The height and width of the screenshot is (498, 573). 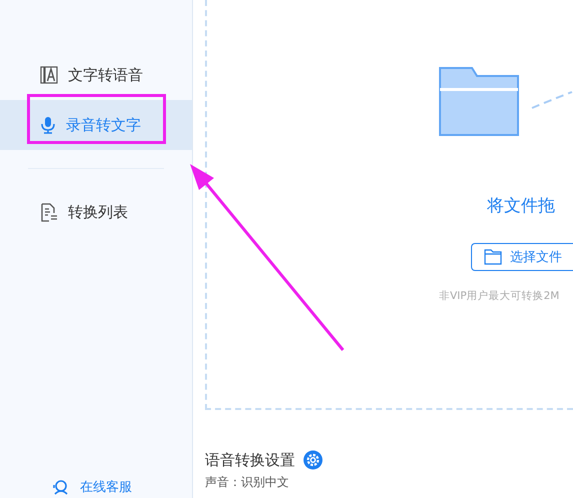 I want to click on choose-folder-button: 选择文件, so click(x=522, y=257).